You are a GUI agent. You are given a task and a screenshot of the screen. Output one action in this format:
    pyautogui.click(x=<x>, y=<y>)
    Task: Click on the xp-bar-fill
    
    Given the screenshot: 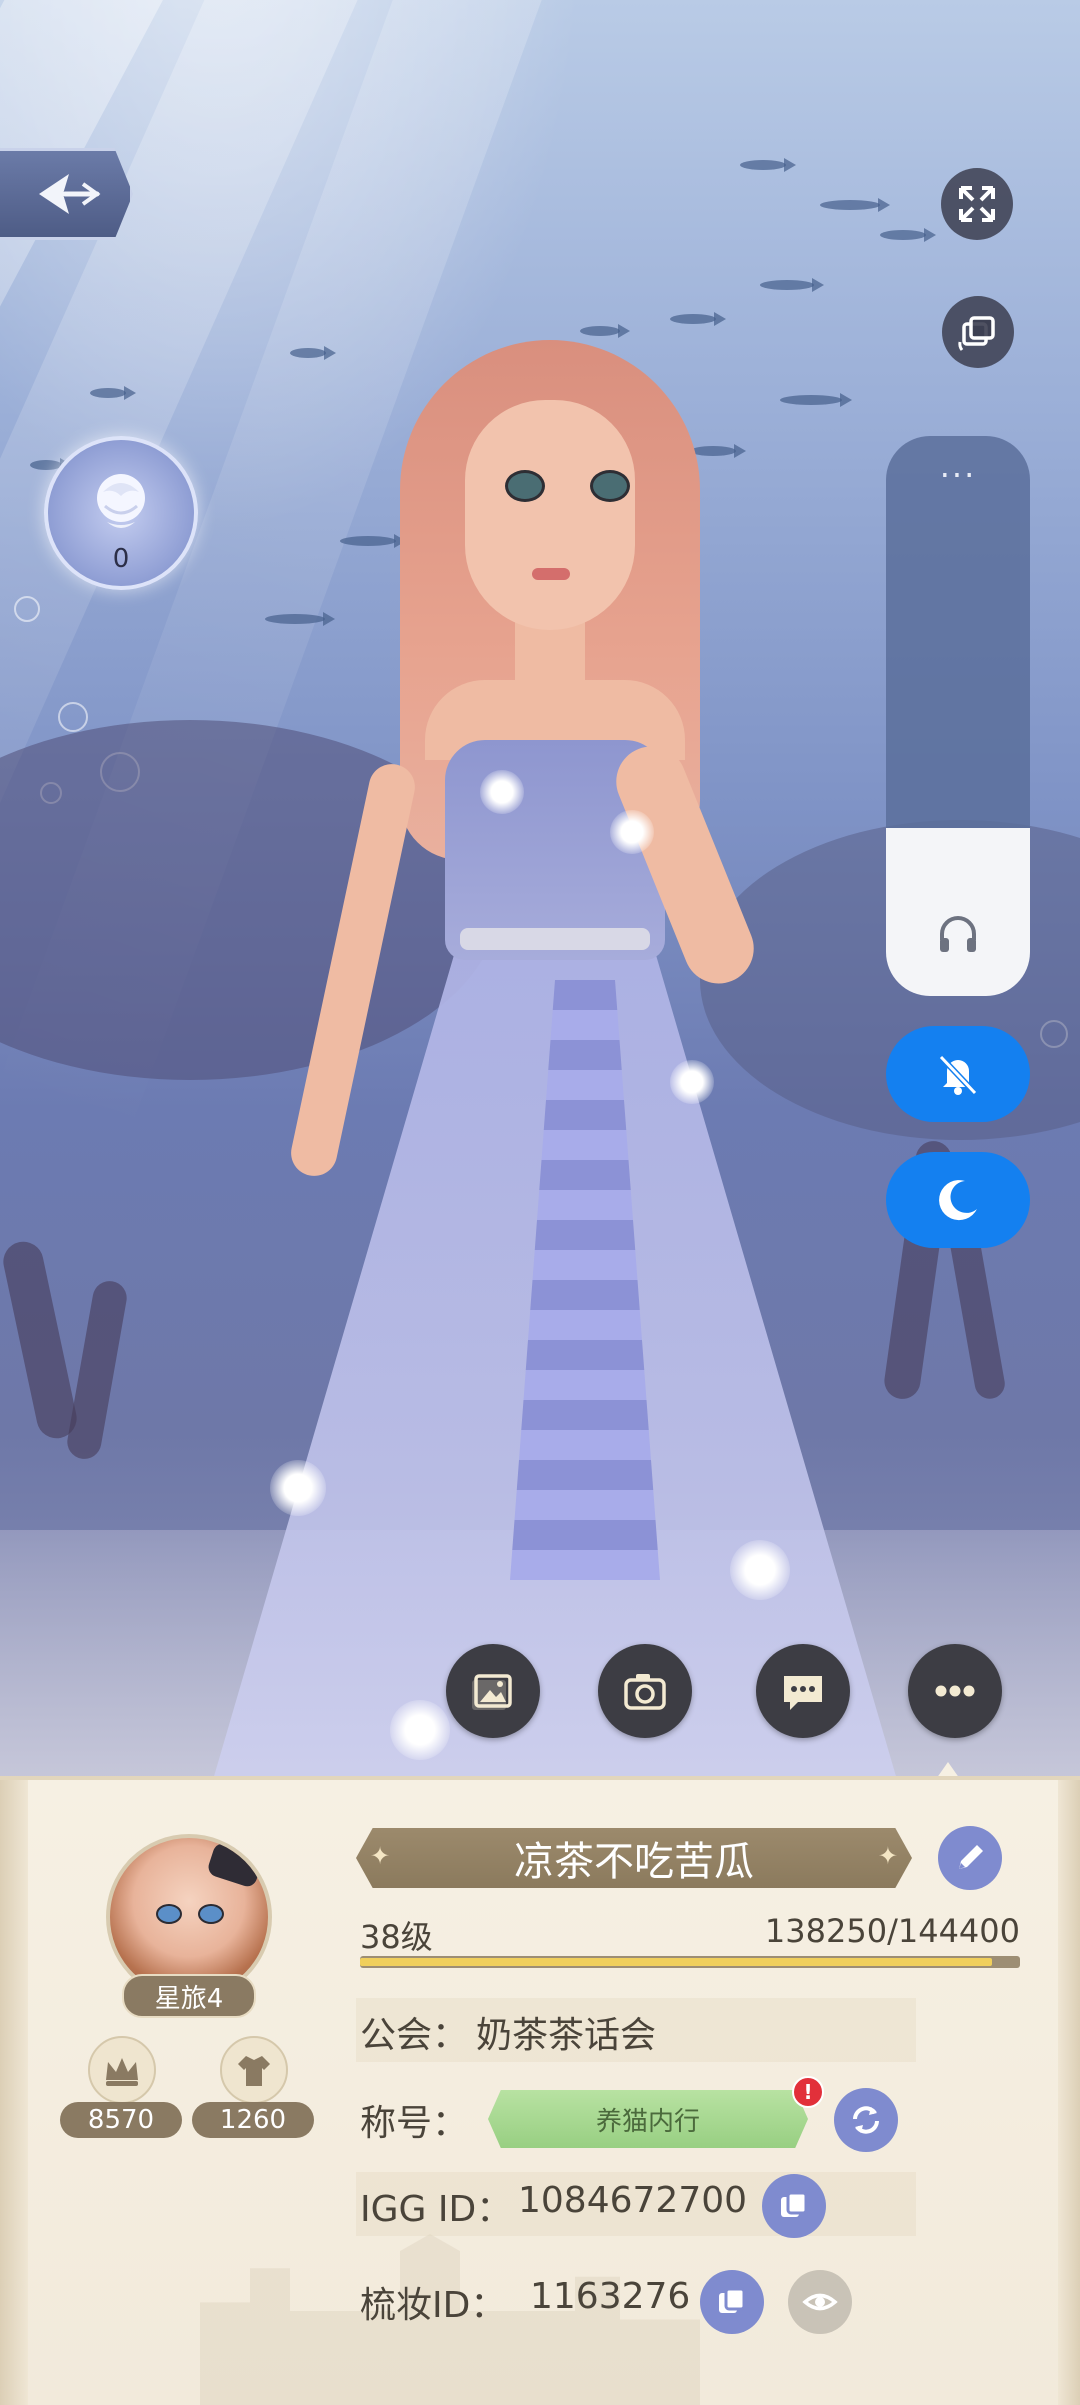 What is the action you would take?
    pyautogui.click(x=676, y=1962)
    